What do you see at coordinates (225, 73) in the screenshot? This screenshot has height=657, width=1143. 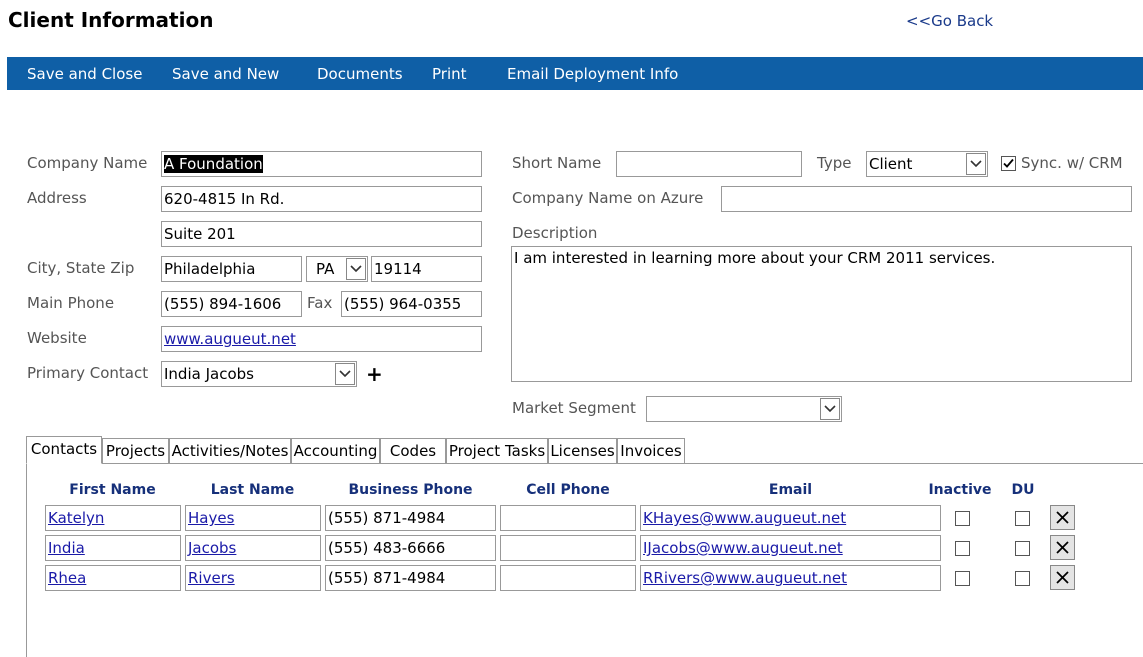 I see `save-and-new-button: Save and New` at bounding box center [225, 73].